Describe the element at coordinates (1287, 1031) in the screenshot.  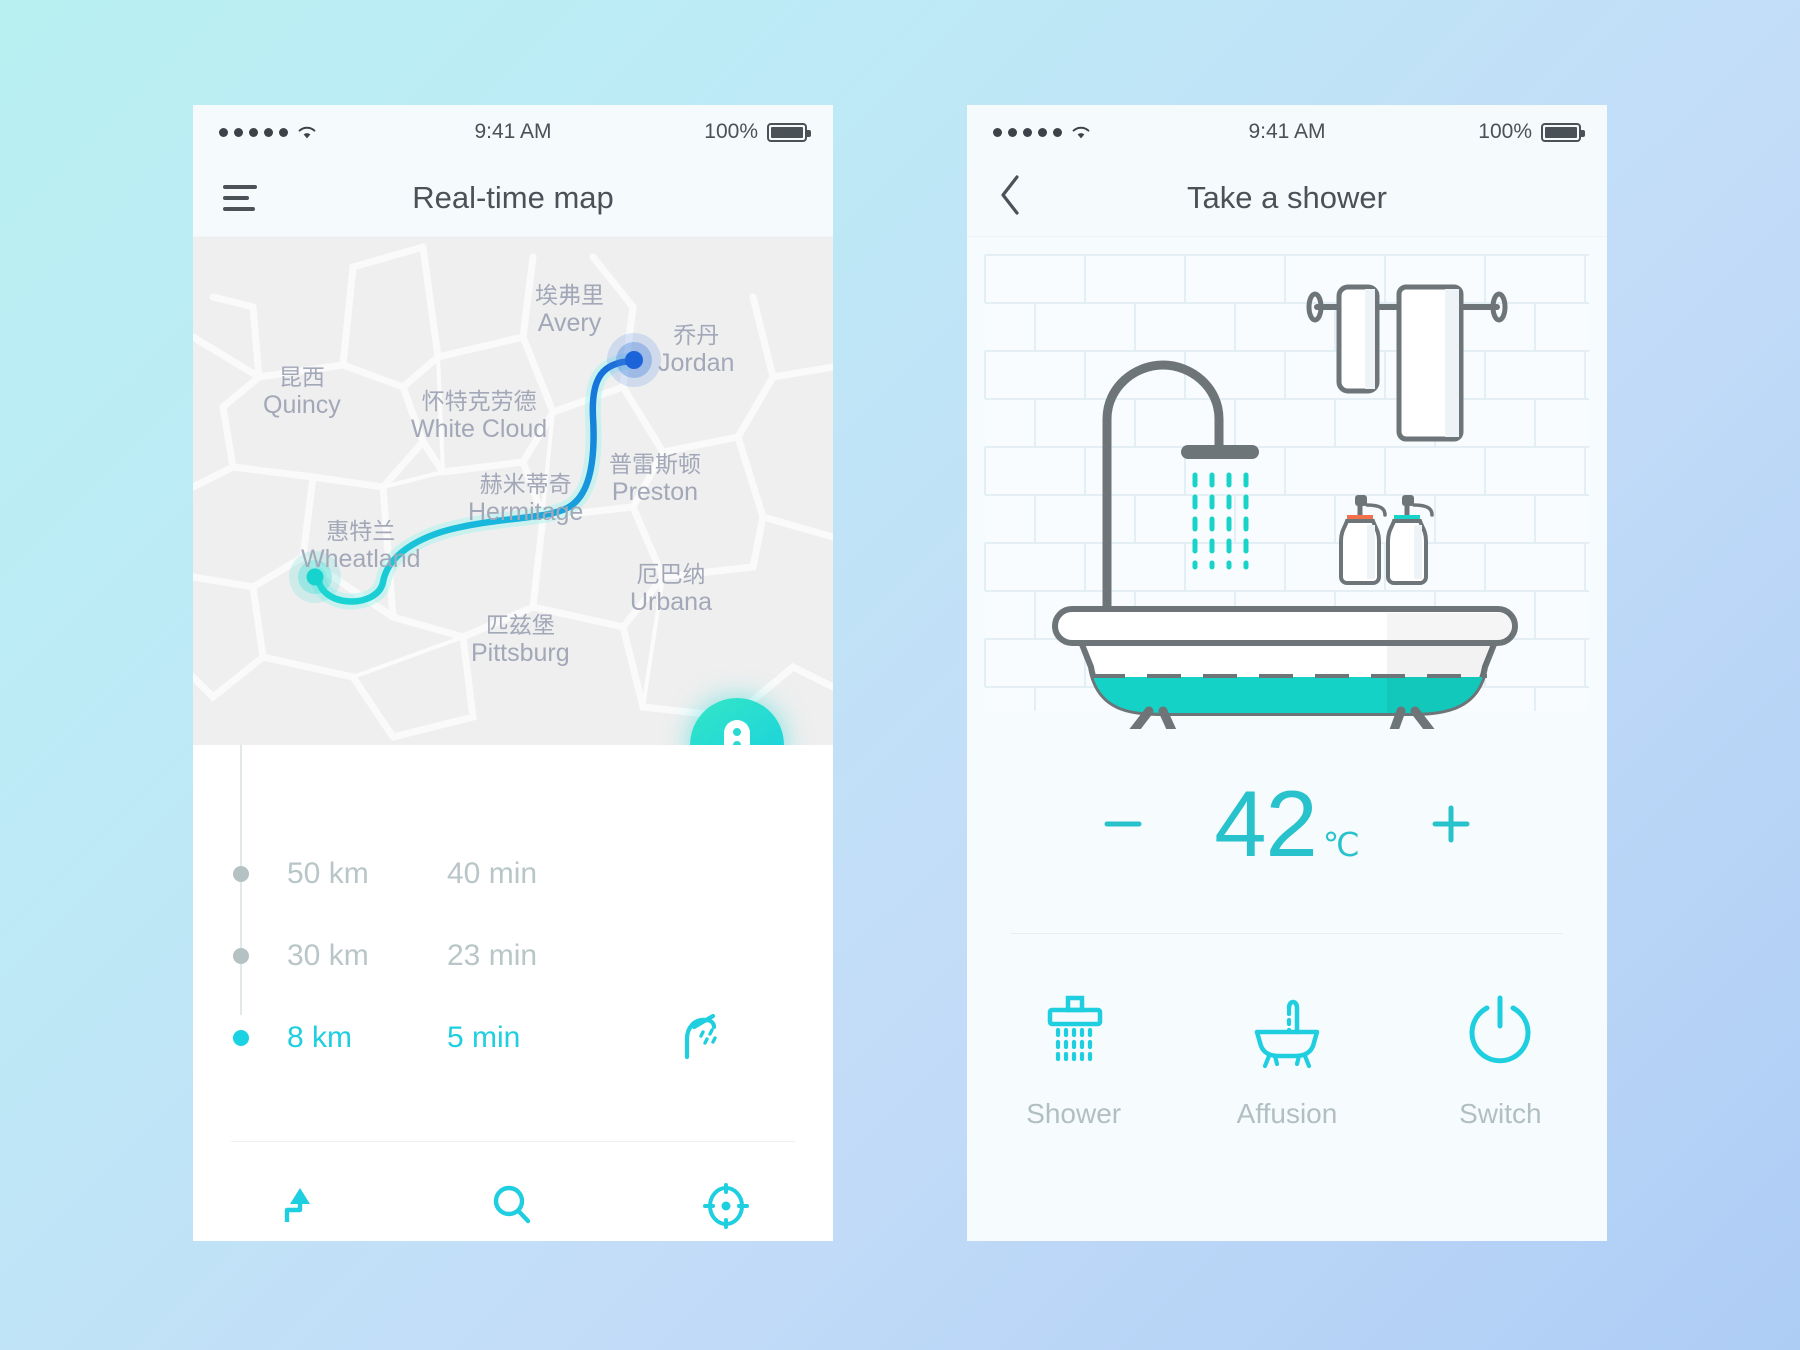
I see `bathtub-icon` at that location.